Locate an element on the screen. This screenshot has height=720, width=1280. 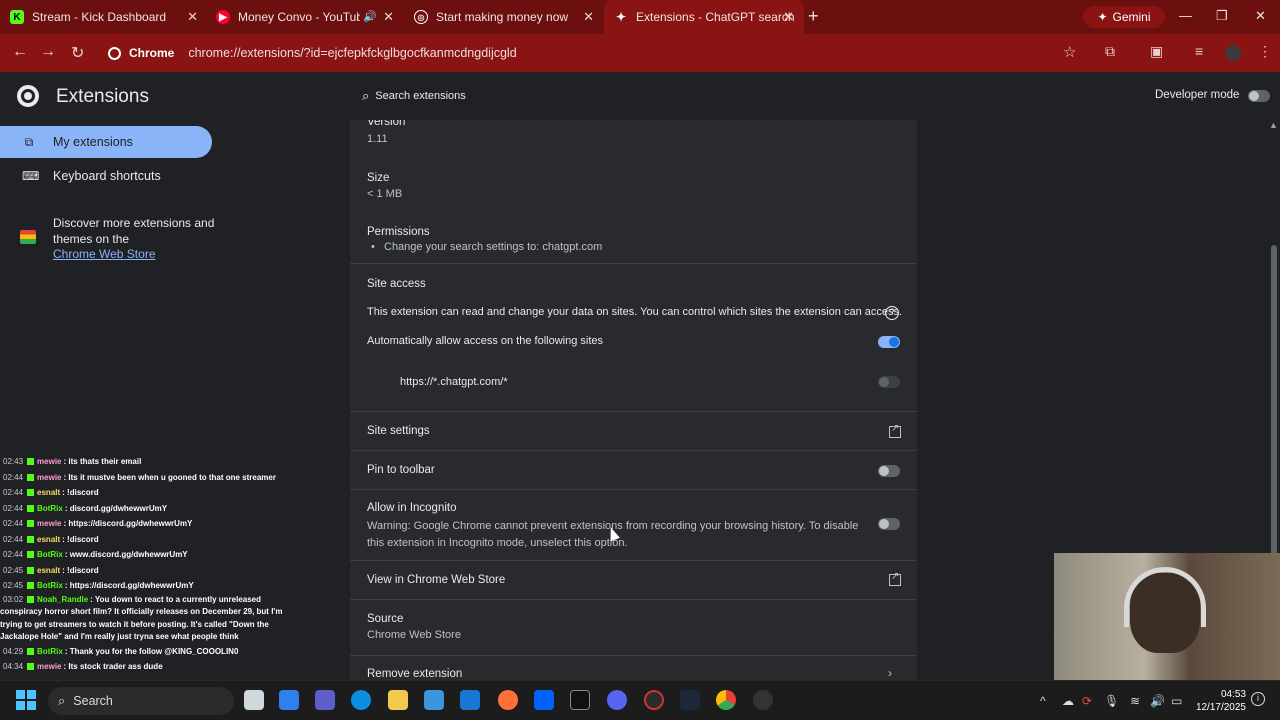
sidepanel-icon: ▣ is located at coordinates (1156, 51).